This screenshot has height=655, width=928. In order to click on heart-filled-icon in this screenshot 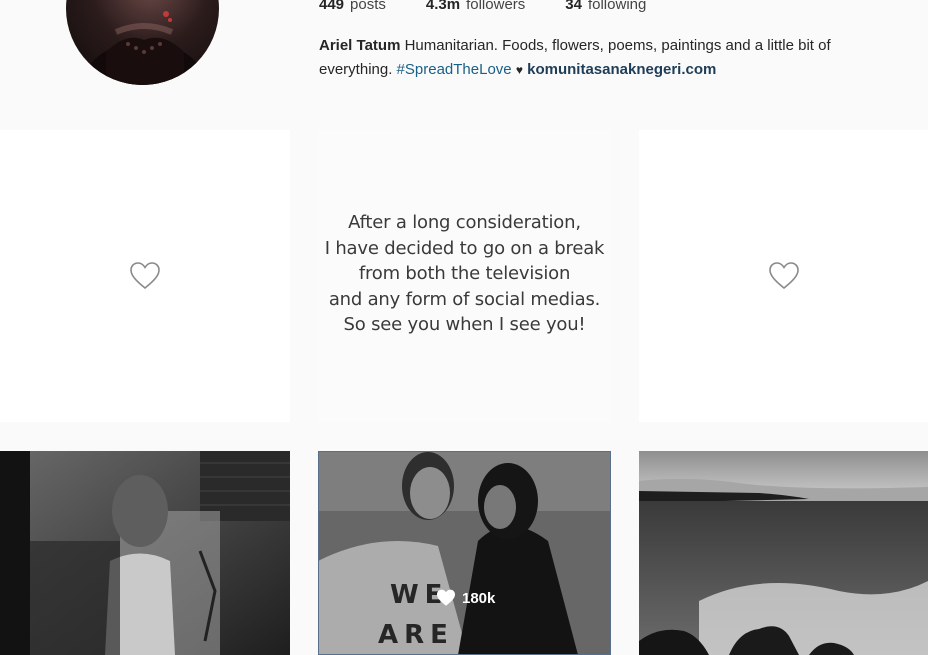, I will do `click(446, 597)`.